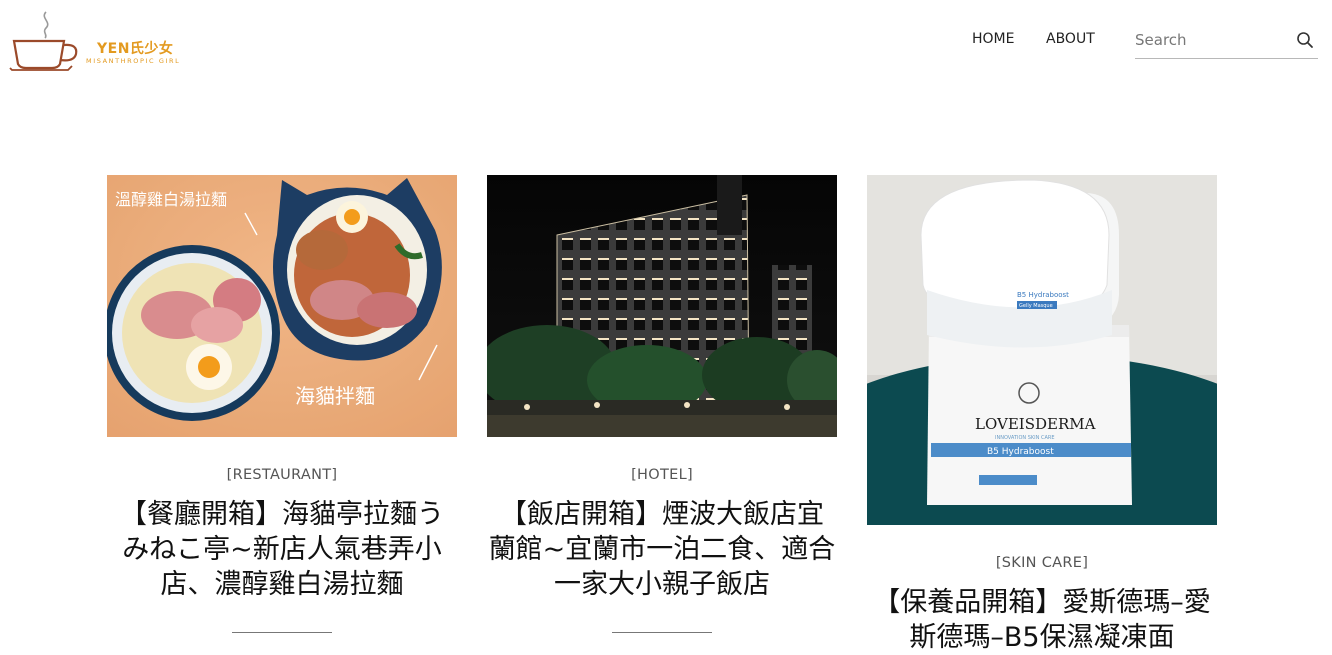  What do you see at coordinates (1036, 306) in the screenshot?
I see `jar-type-text: Gelly Masque` at bounding box center [1036, 306].